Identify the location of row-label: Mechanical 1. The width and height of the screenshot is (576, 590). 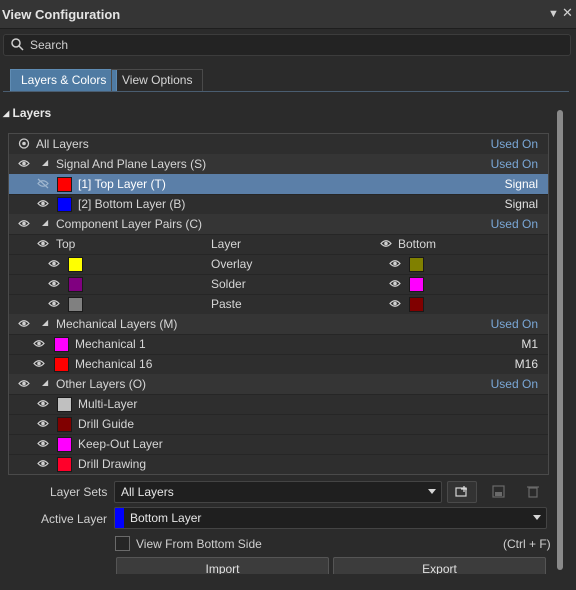
(110, 344).